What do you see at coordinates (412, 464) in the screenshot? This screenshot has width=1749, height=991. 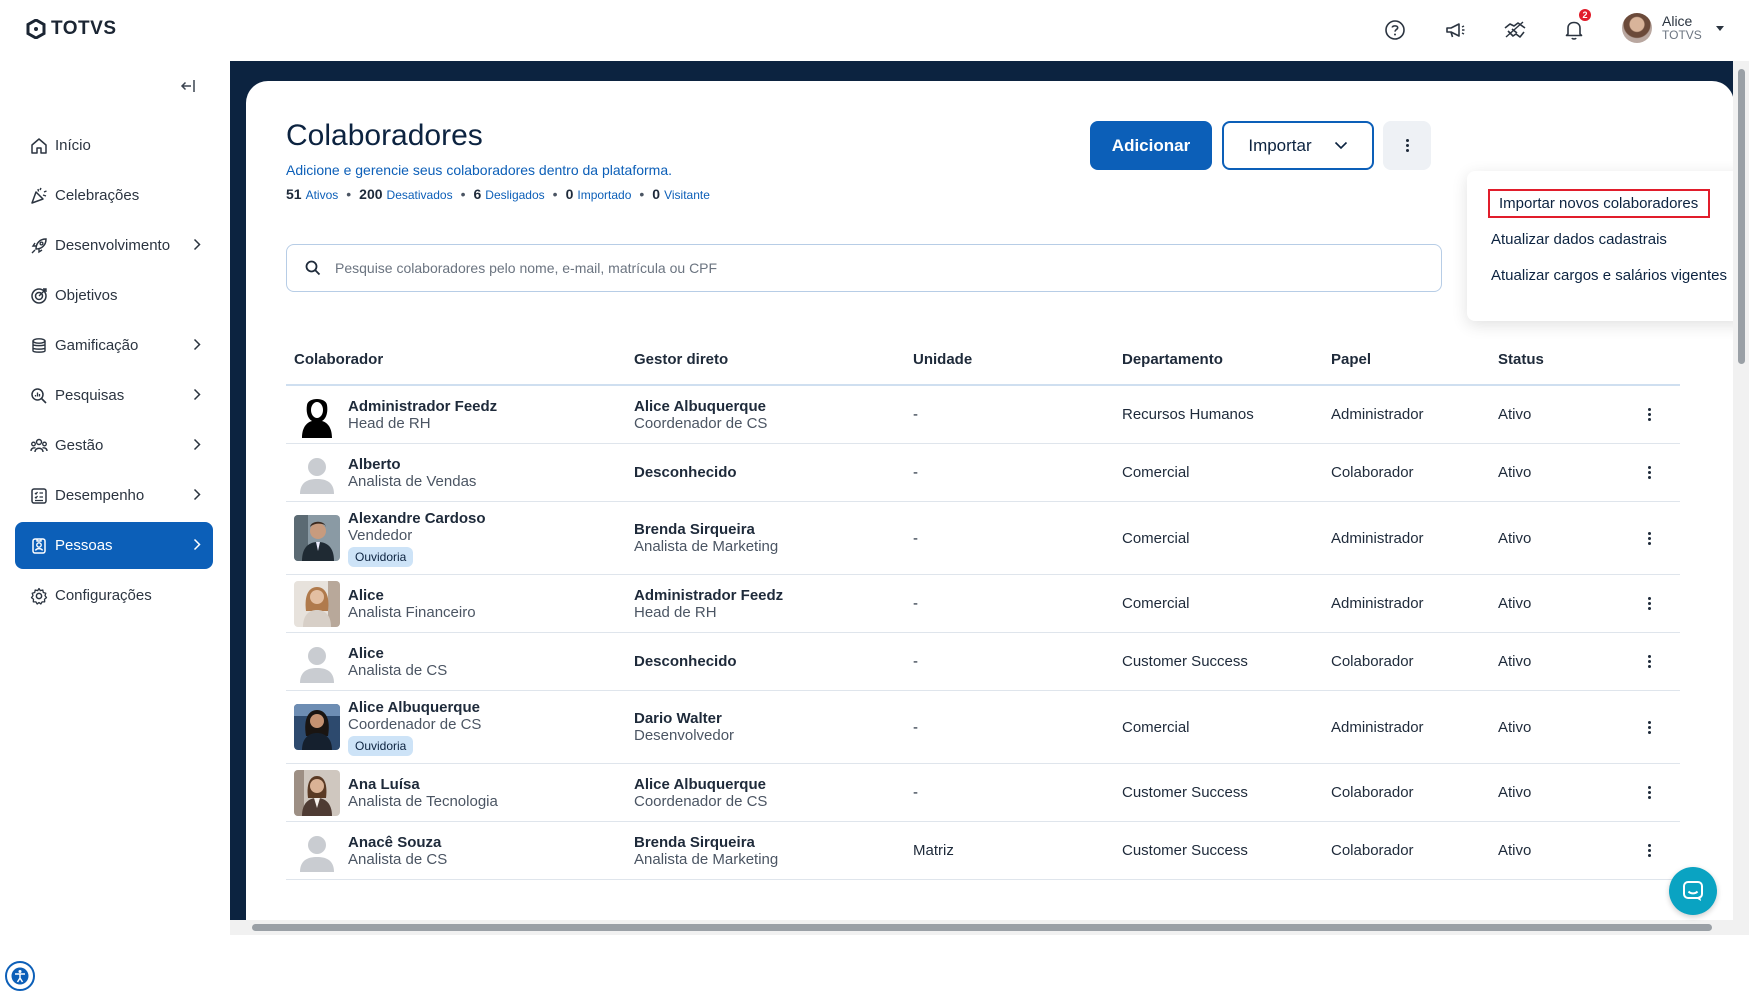 I see `collaborator-name: Alberto` at bounding box center [412, 464].